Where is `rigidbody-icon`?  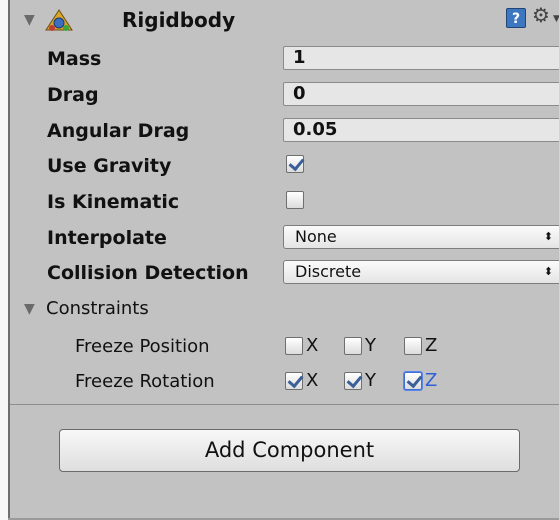
rigidbody-icon is located at coordinates (59, 20).